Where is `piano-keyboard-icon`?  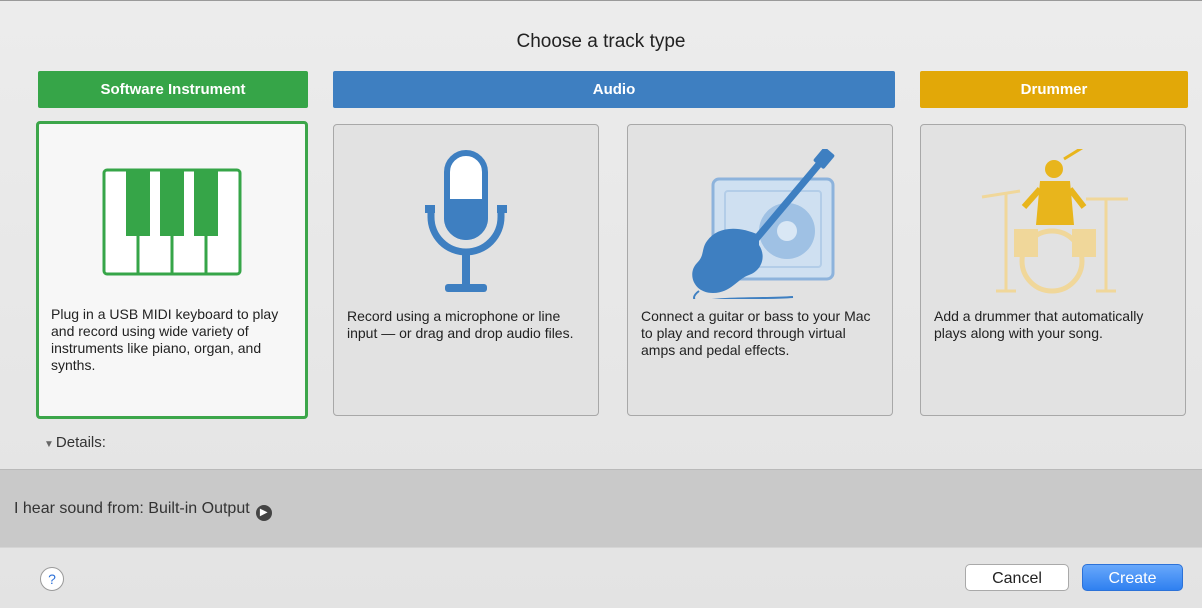
piano-keyboard-icon is located at coordinates (172, 223).